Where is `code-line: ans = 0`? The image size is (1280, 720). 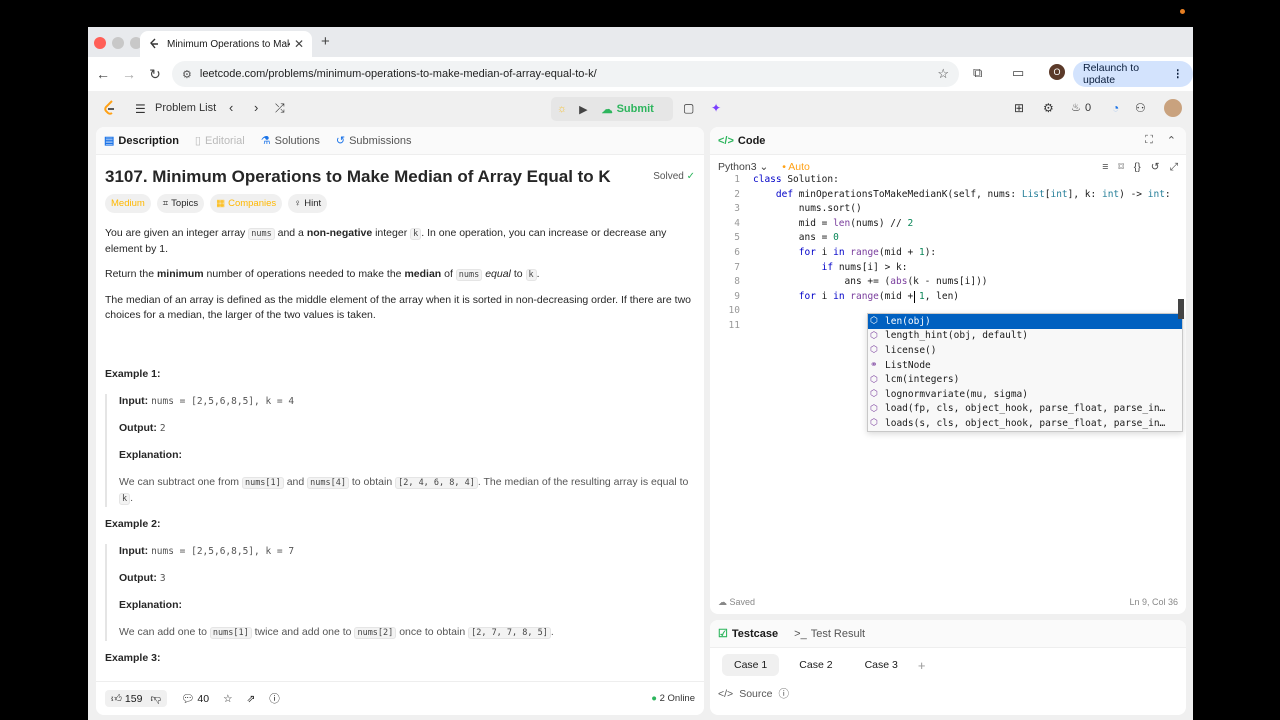 code-line: ans = 0 is located at coordinates (796, 238).